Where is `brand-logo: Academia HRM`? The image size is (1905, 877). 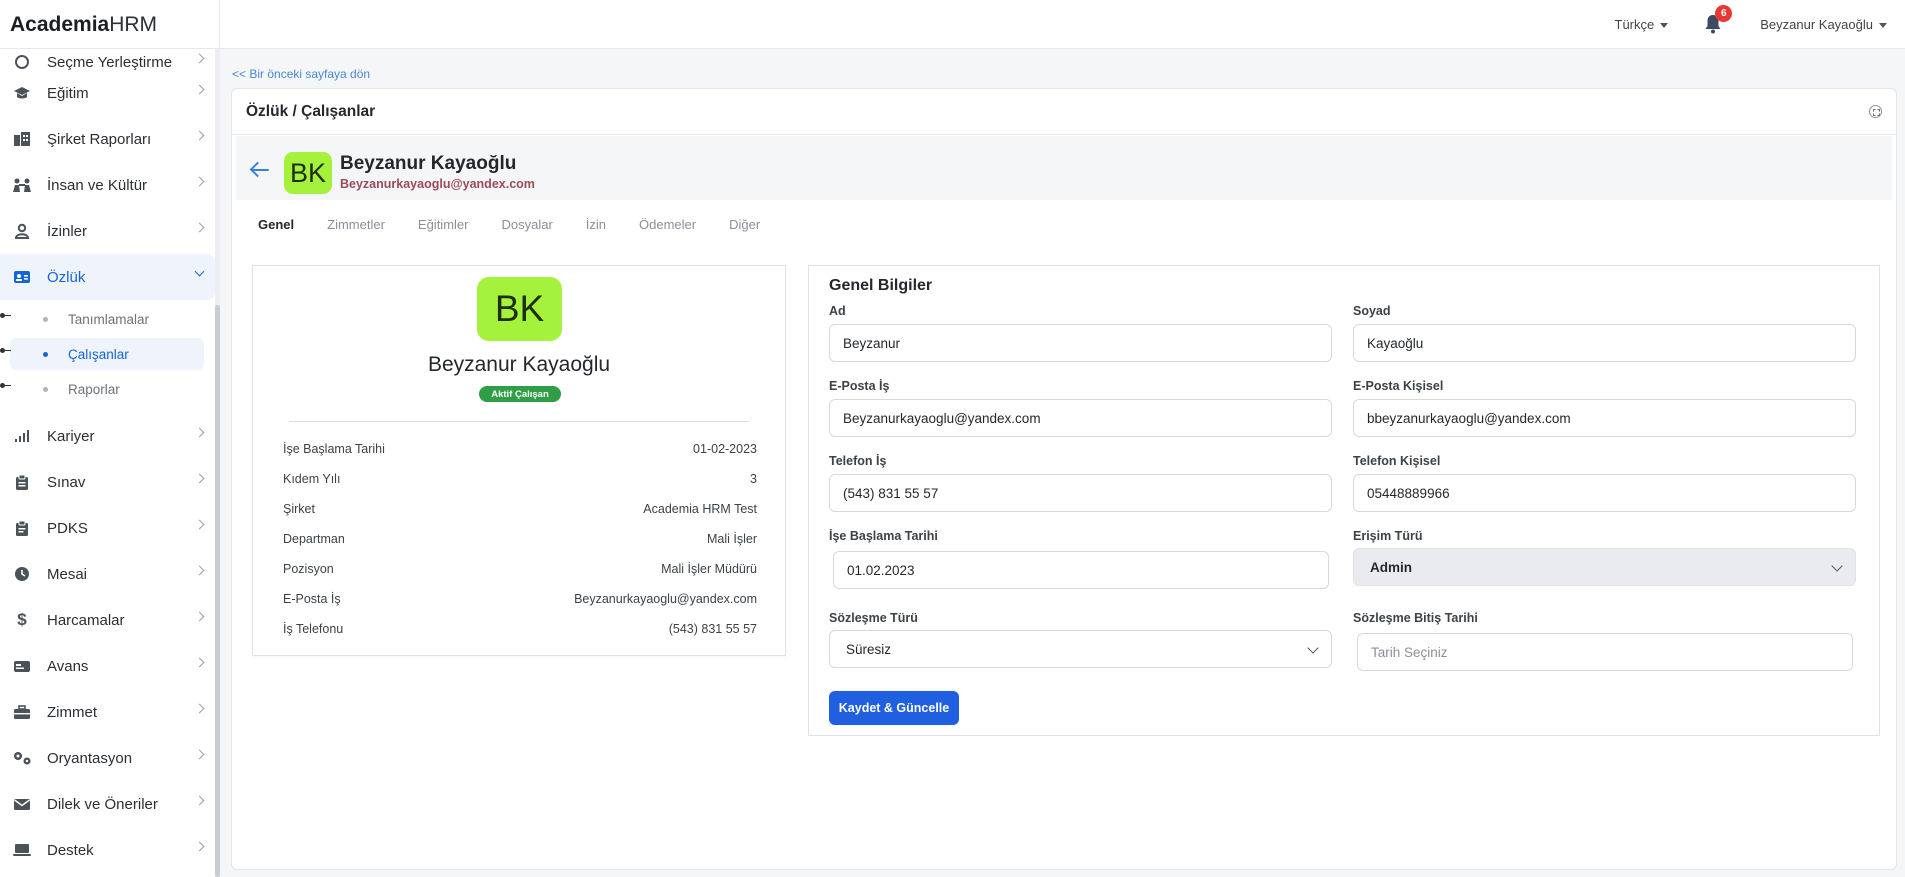 brand-logo: Academia HRM is located at coordinates (110, 24).